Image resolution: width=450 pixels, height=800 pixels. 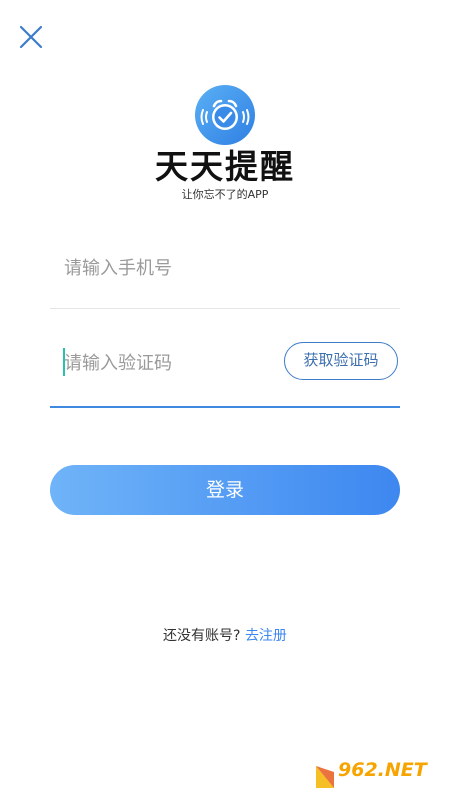 What do you see at coordinates (225, 166) in the screenshot?
I see `app-name: 天天提醒` at bounding box center [225, 166].